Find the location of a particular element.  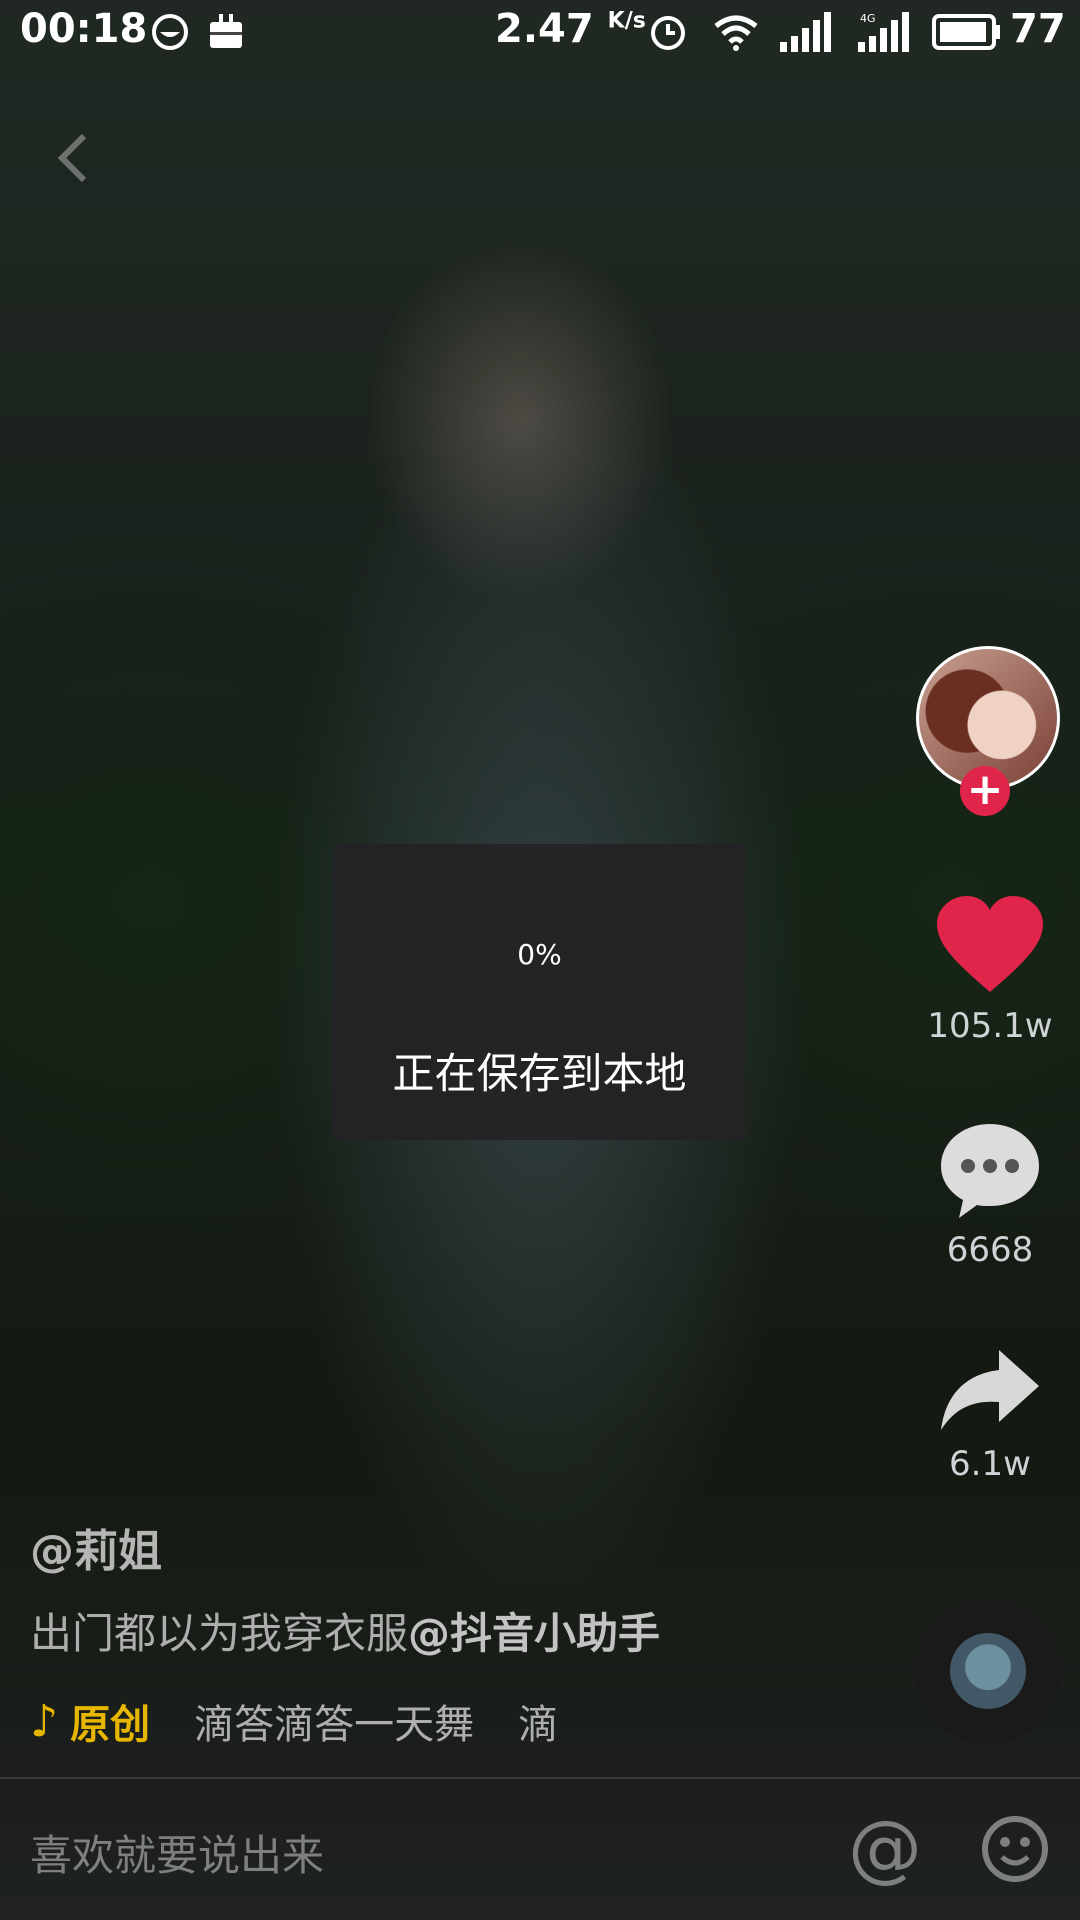

music-disc-button is located at coordinates (988, 1671).